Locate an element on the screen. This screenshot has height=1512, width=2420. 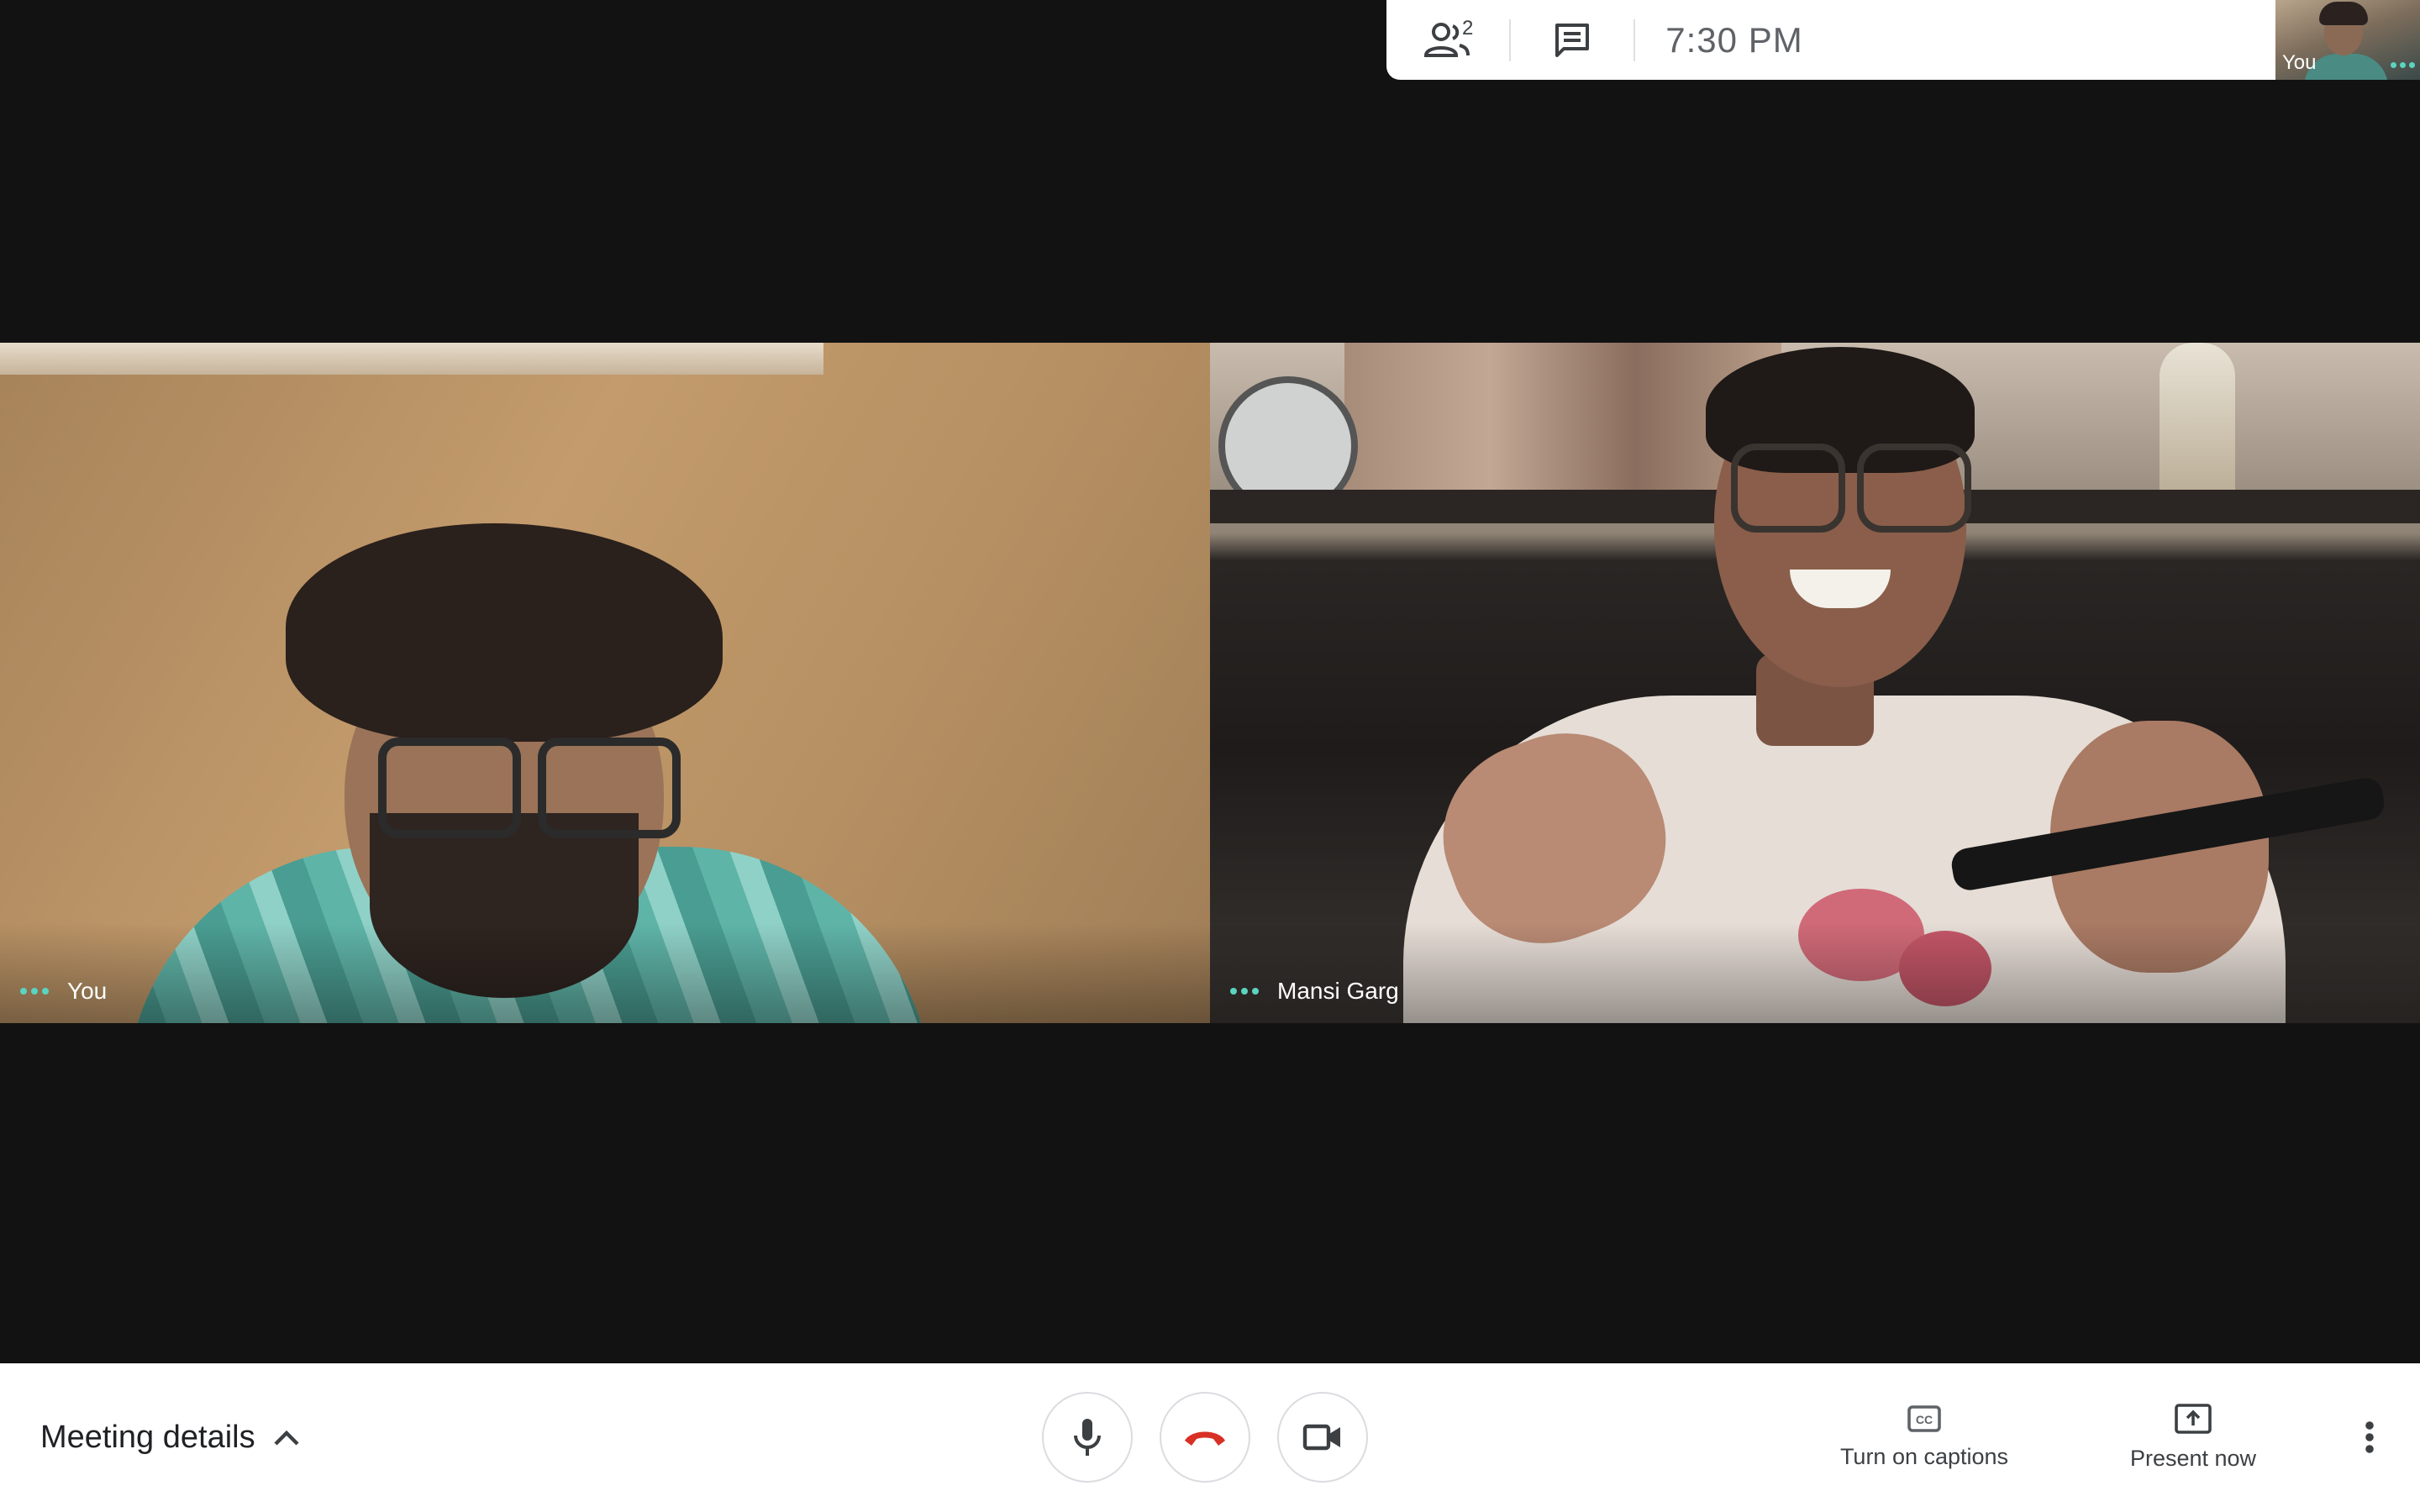
camera-icon is located at coordinates (1321, 1437).